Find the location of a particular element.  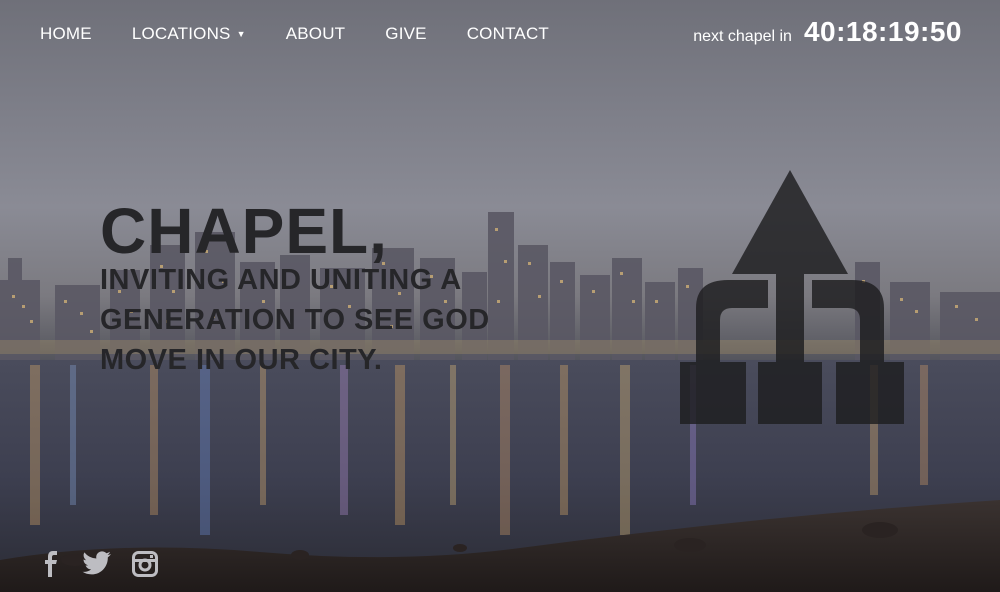

nav-about-link: ABOUT is located at coordinates (316, 34).